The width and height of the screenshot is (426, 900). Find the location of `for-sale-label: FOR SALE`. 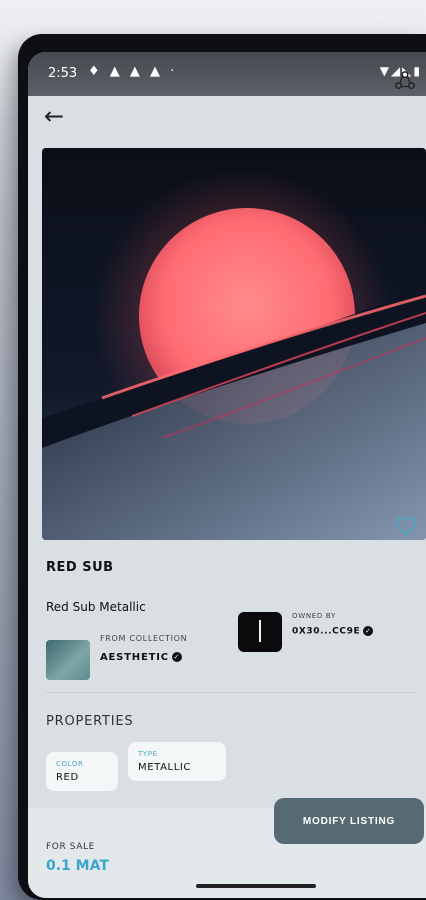

for-sale-label: FOR SALE is located at coordinates (70, 847).